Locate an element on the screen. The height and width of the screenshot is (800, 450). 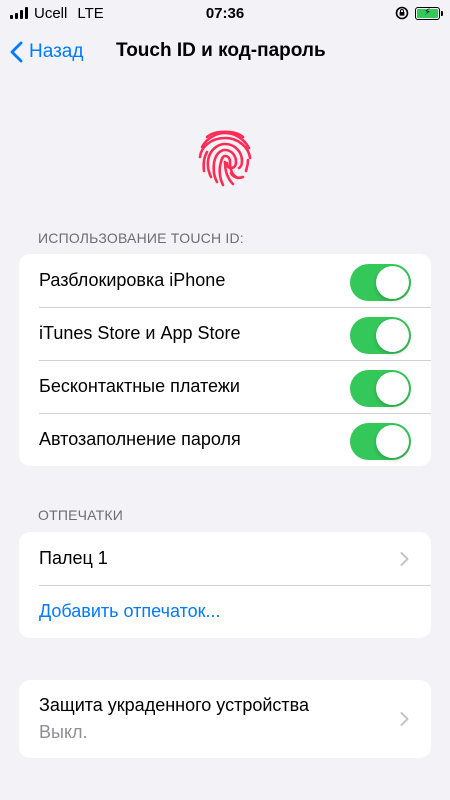
unlock-iphone-toggle is located at coordinates (380, 282).